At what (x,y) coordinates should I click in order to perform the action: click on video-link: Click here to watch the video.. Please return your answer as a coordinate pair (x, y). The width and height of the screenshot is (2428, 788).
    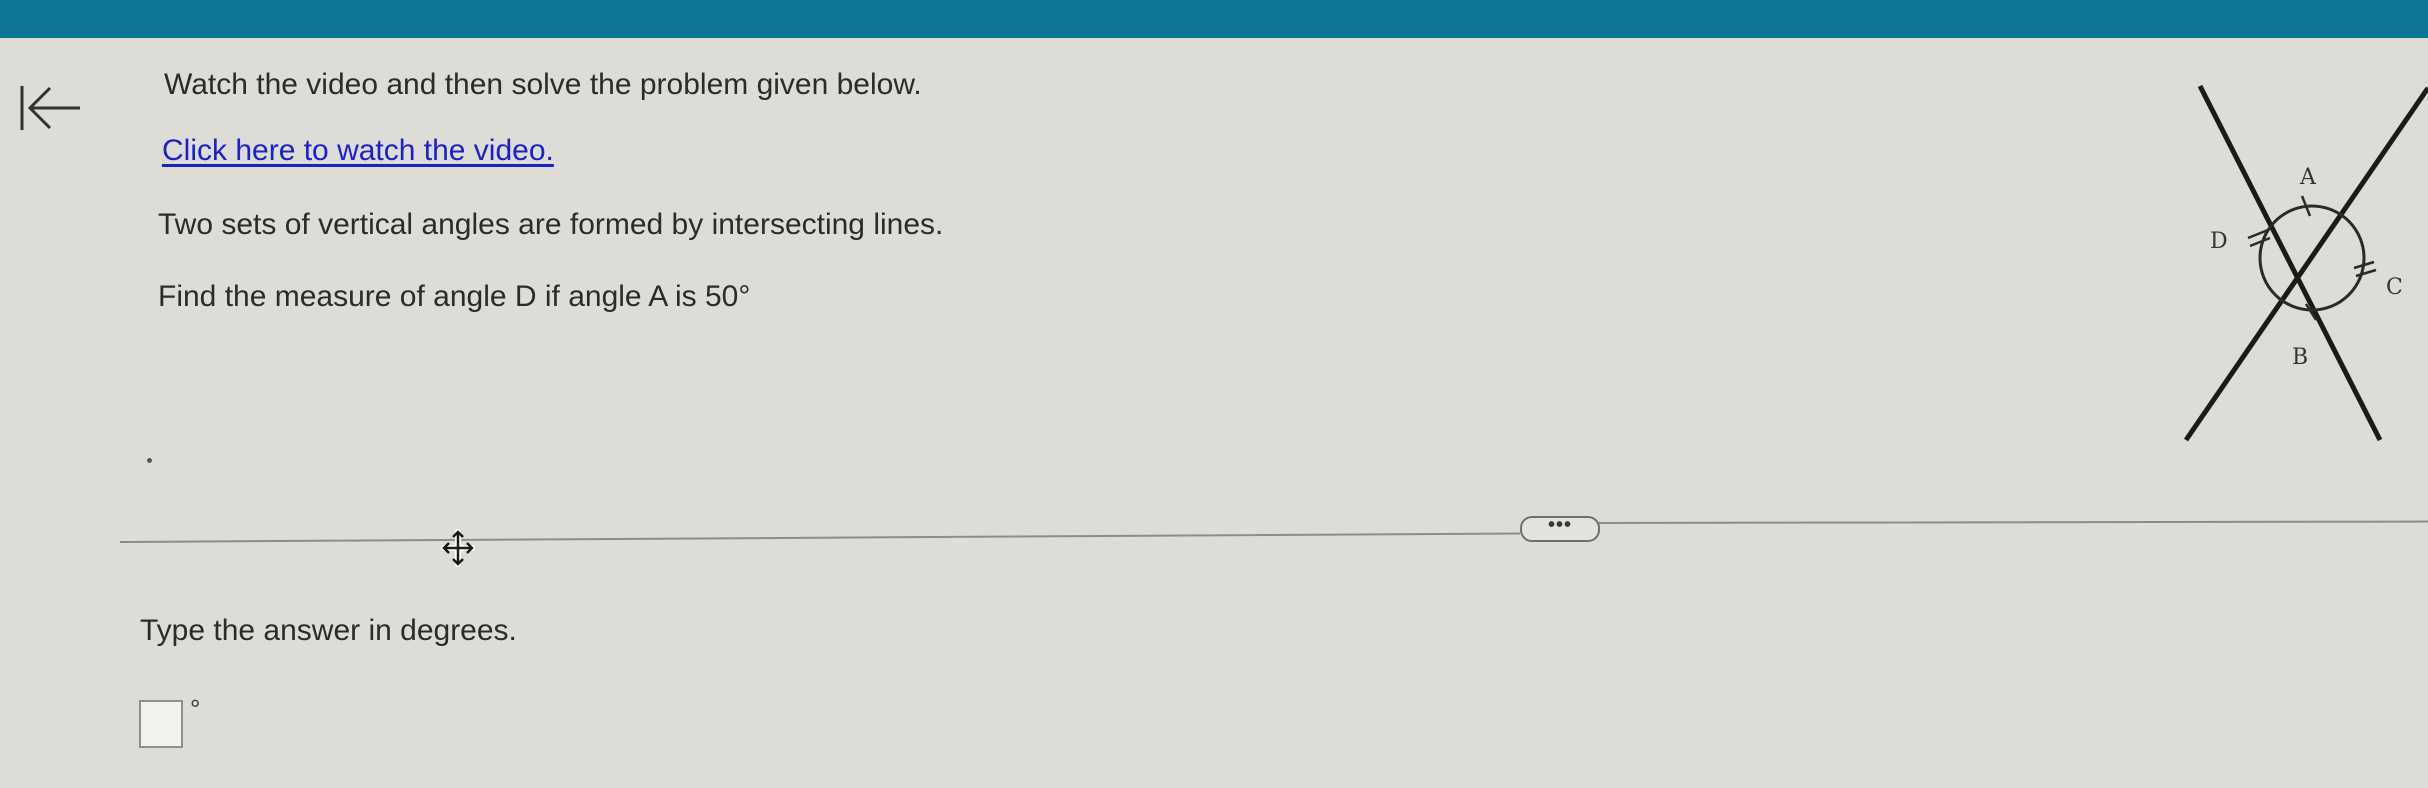
    Looking at the image, I should click on (358, 151).